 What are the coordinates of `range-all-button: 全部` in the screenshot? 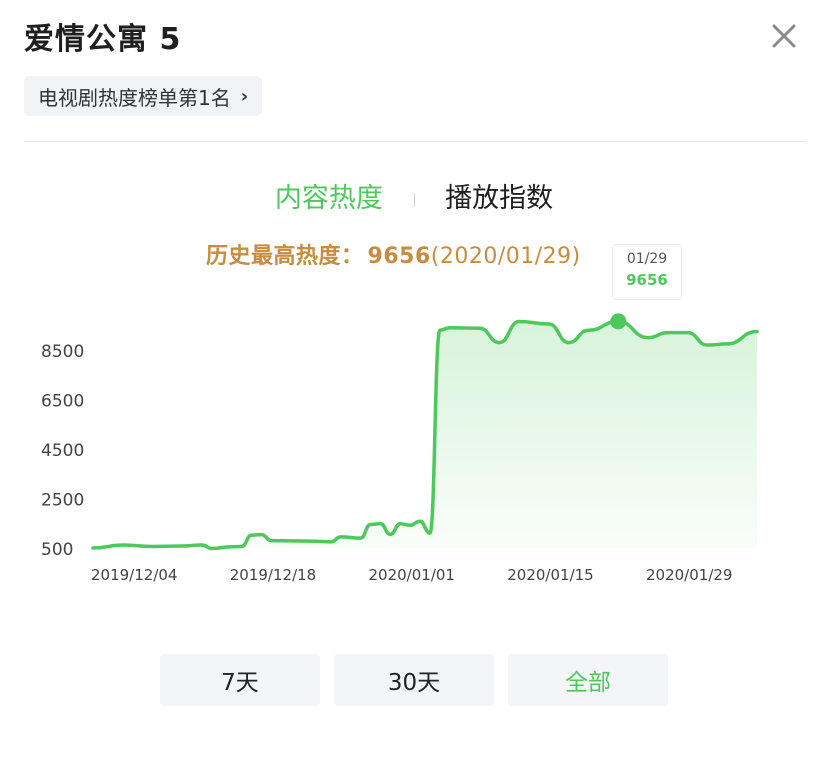 It's located at (588, 680).